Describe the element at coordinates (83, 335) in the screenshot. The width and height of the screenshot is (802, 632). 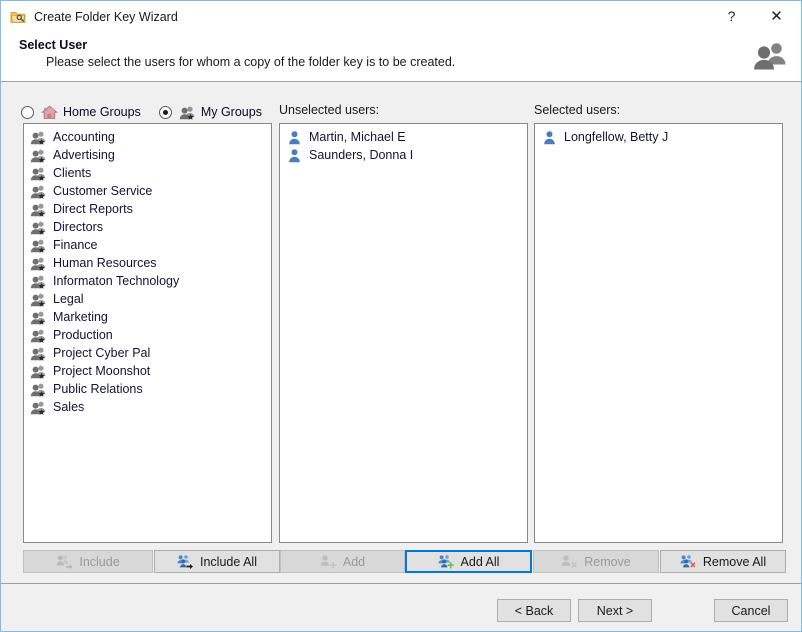
I see `list-item-label: Production` at that location.